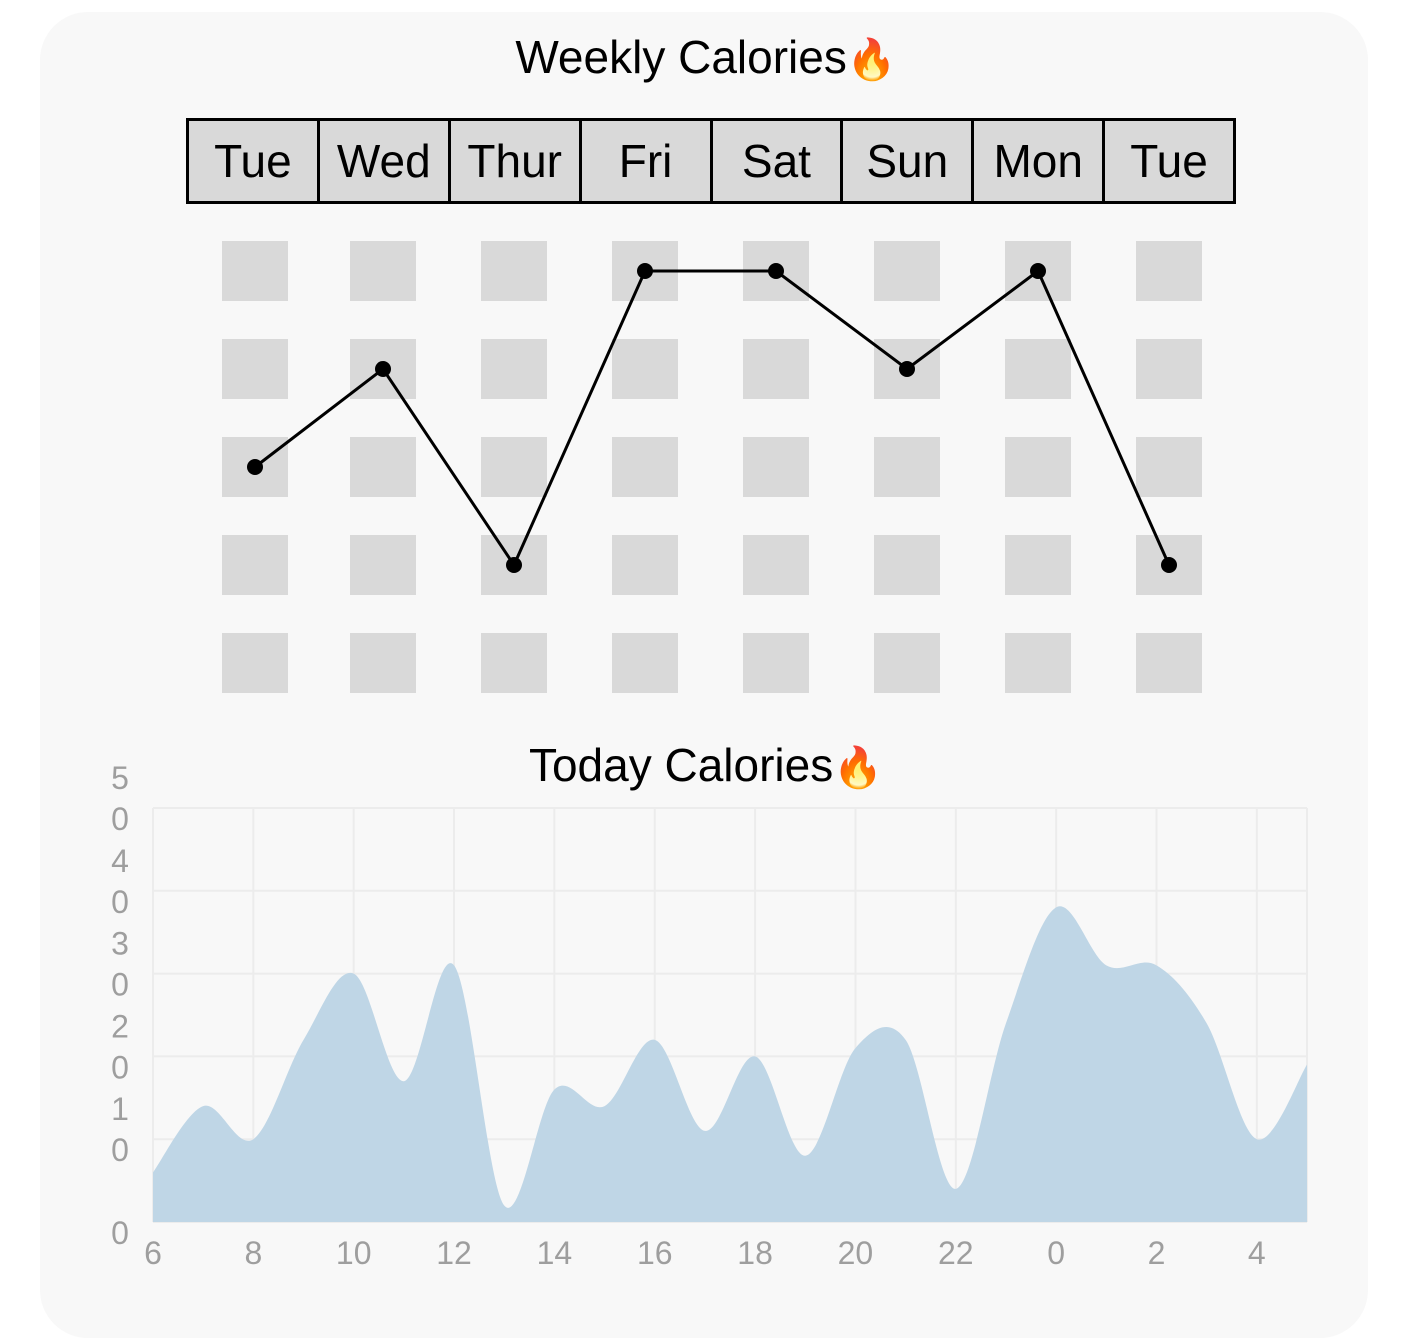  Describe the element at coordinates (120, 778) in the screenshot. I see `y-tick-label: 5` at that location.